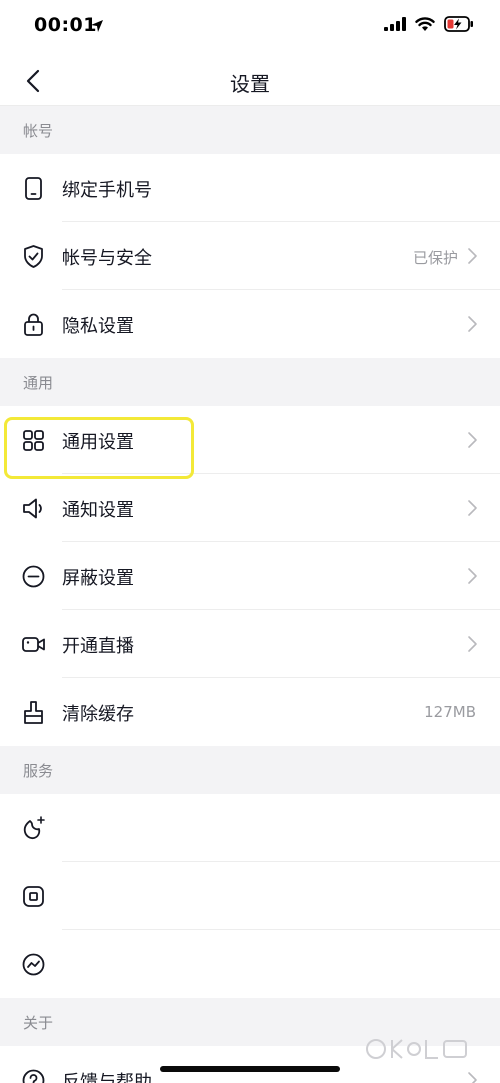 The height and width of the screenshot is (1083, 500). Describe the element at coordinates (425, 23) in the screenshot. I see `wifi-icon` at that location.